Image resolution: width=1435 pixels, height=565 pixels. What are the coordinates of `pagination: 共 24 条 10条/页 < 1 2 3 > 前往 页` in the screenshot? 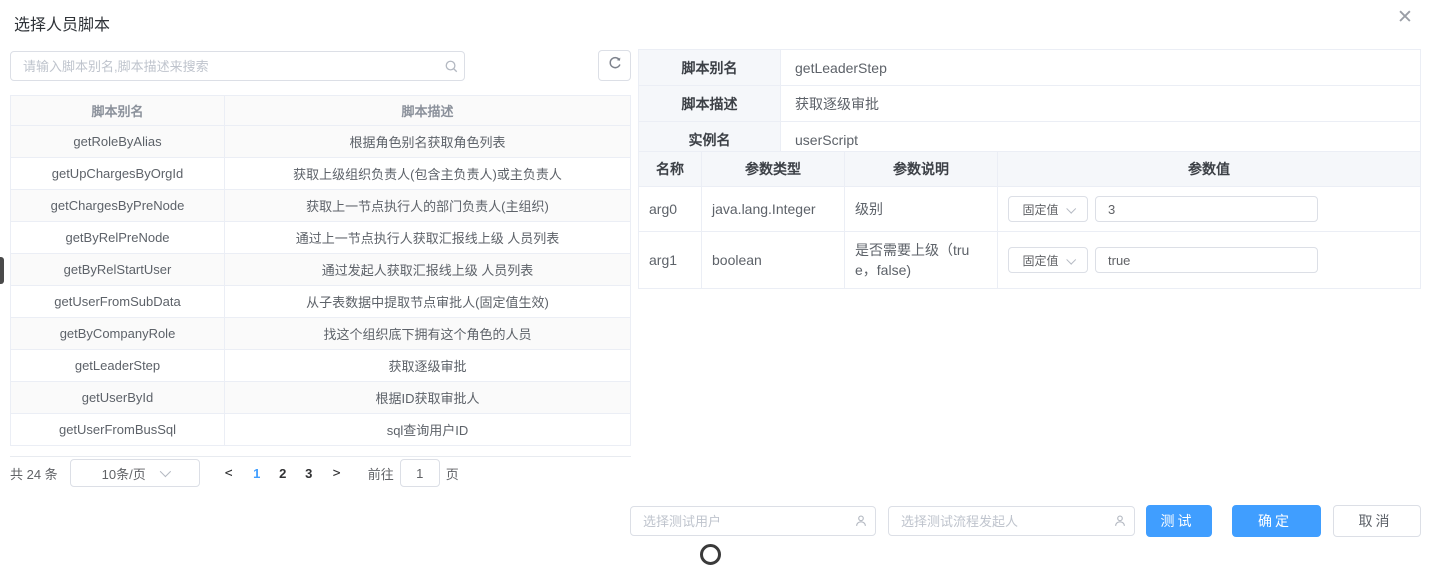 It's located at (234, 473).